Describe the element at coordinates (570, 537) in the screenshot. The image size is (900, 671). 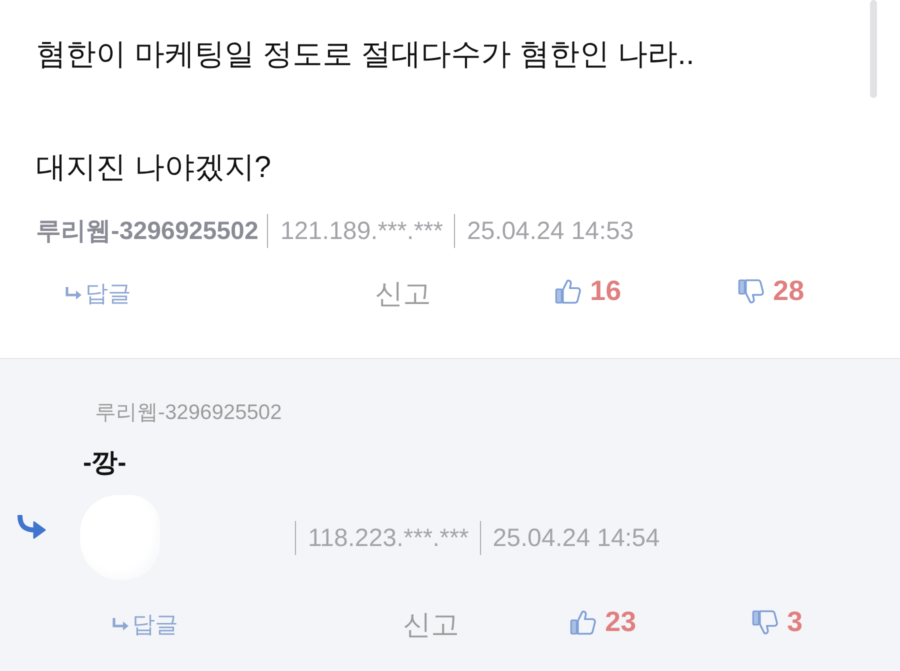
I see `comment-date: 25.04.24 14:54` at that location.